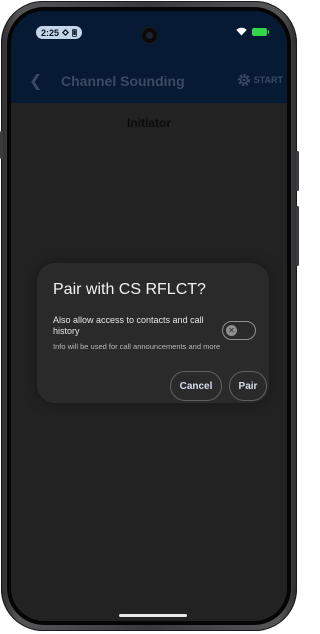 This screenshot has width=320, height=634. I want to click on volume-button, so click(297, 171).